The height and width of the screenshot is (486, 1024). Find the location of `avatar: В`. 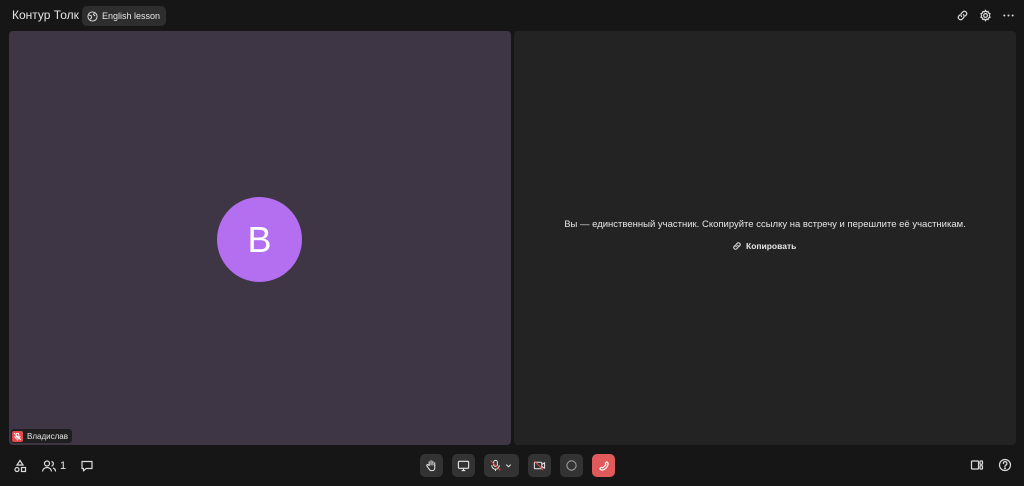

avatar: В is located at coordinates (259, 239).